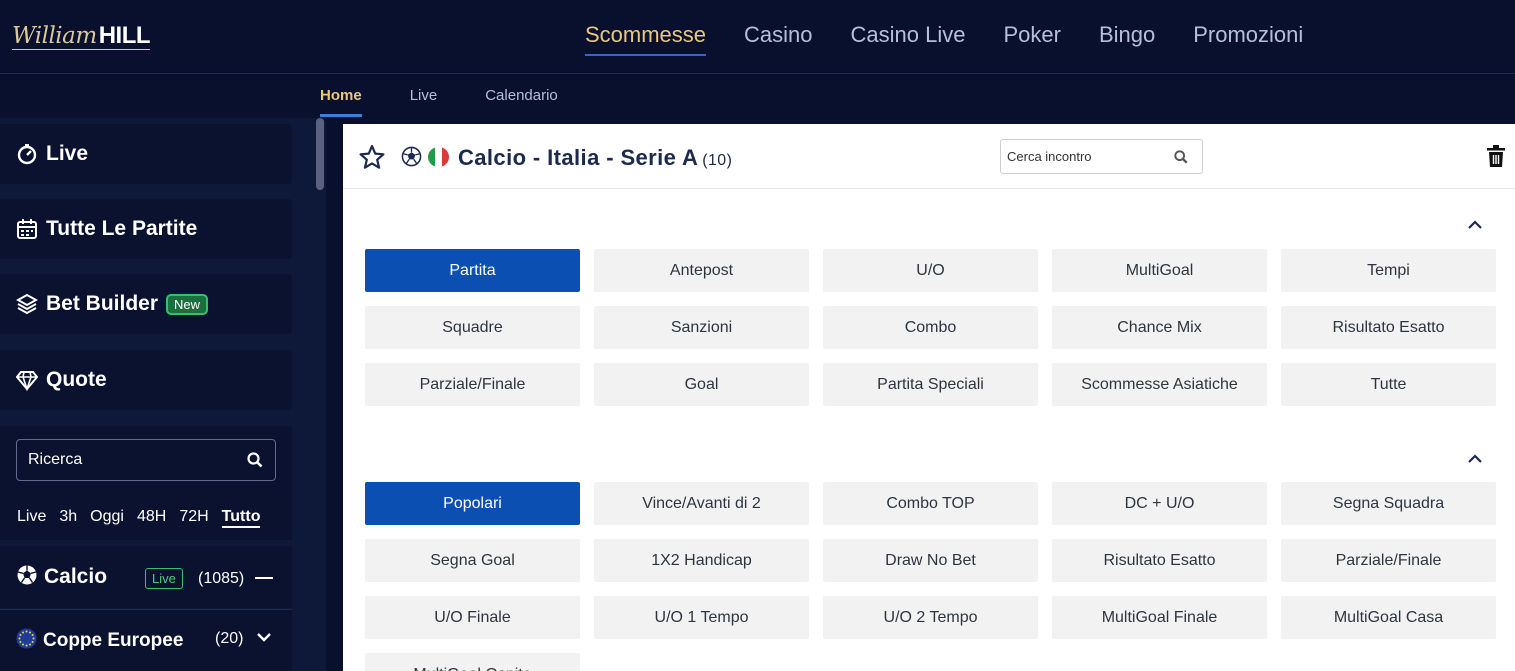 This screenshot has width=1515, height=671. I want to click on trash-icon, so click(1496, 158).